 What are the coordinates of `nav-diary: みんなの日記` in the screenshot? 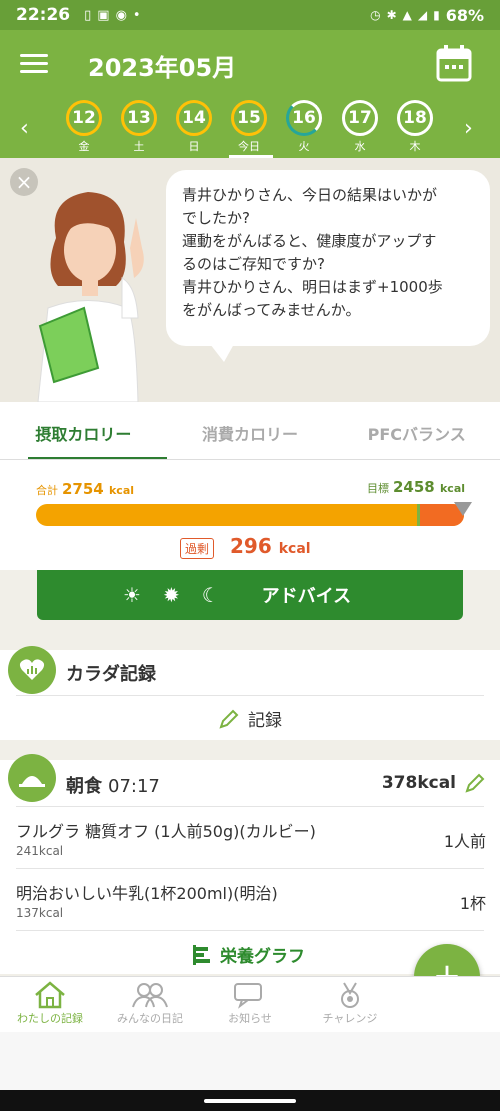 It's located at (150, 1001).